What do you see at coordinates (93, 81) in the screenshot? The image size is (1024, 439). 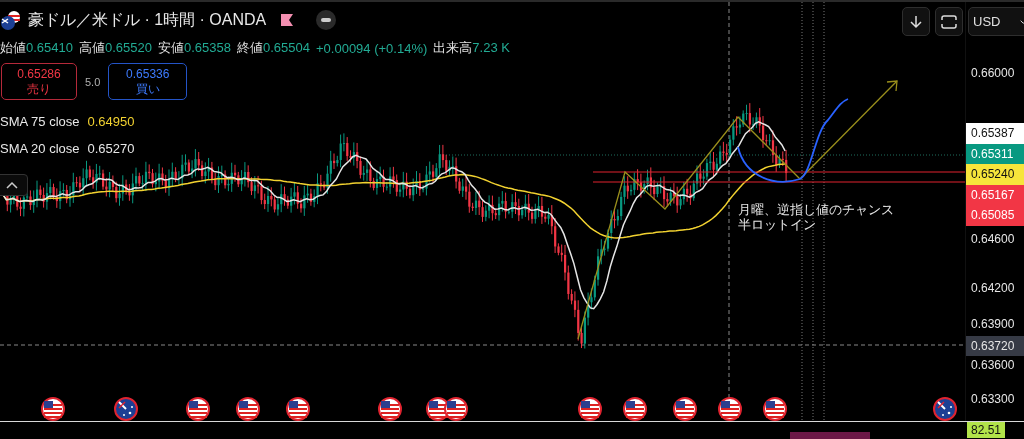 I see `spread-value: 5.0` at bounding box center [93, 81].